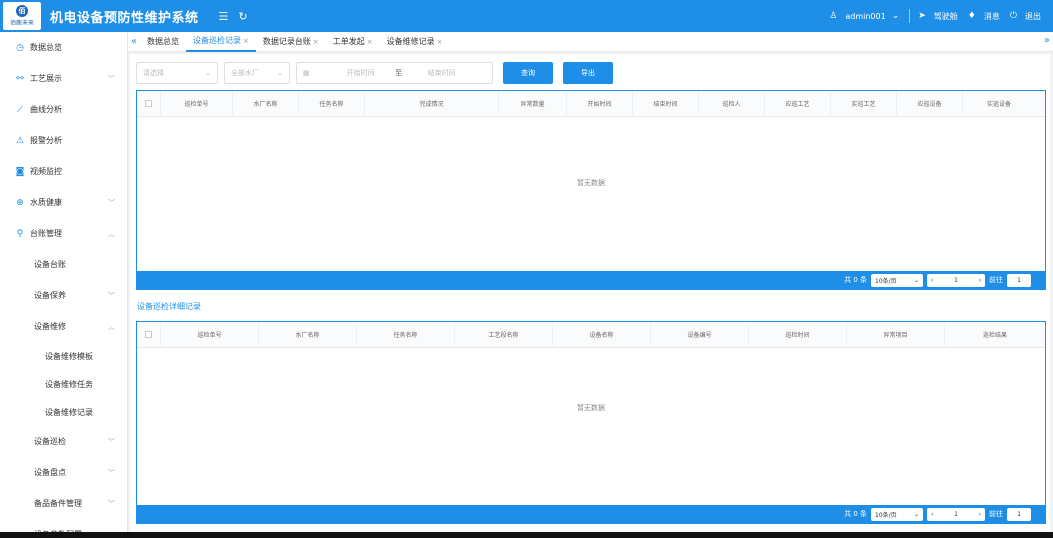 The width and height of the screenshot is (1053, 538). I want to click on tab-data-overview: 数据总览, so click(163, 42).